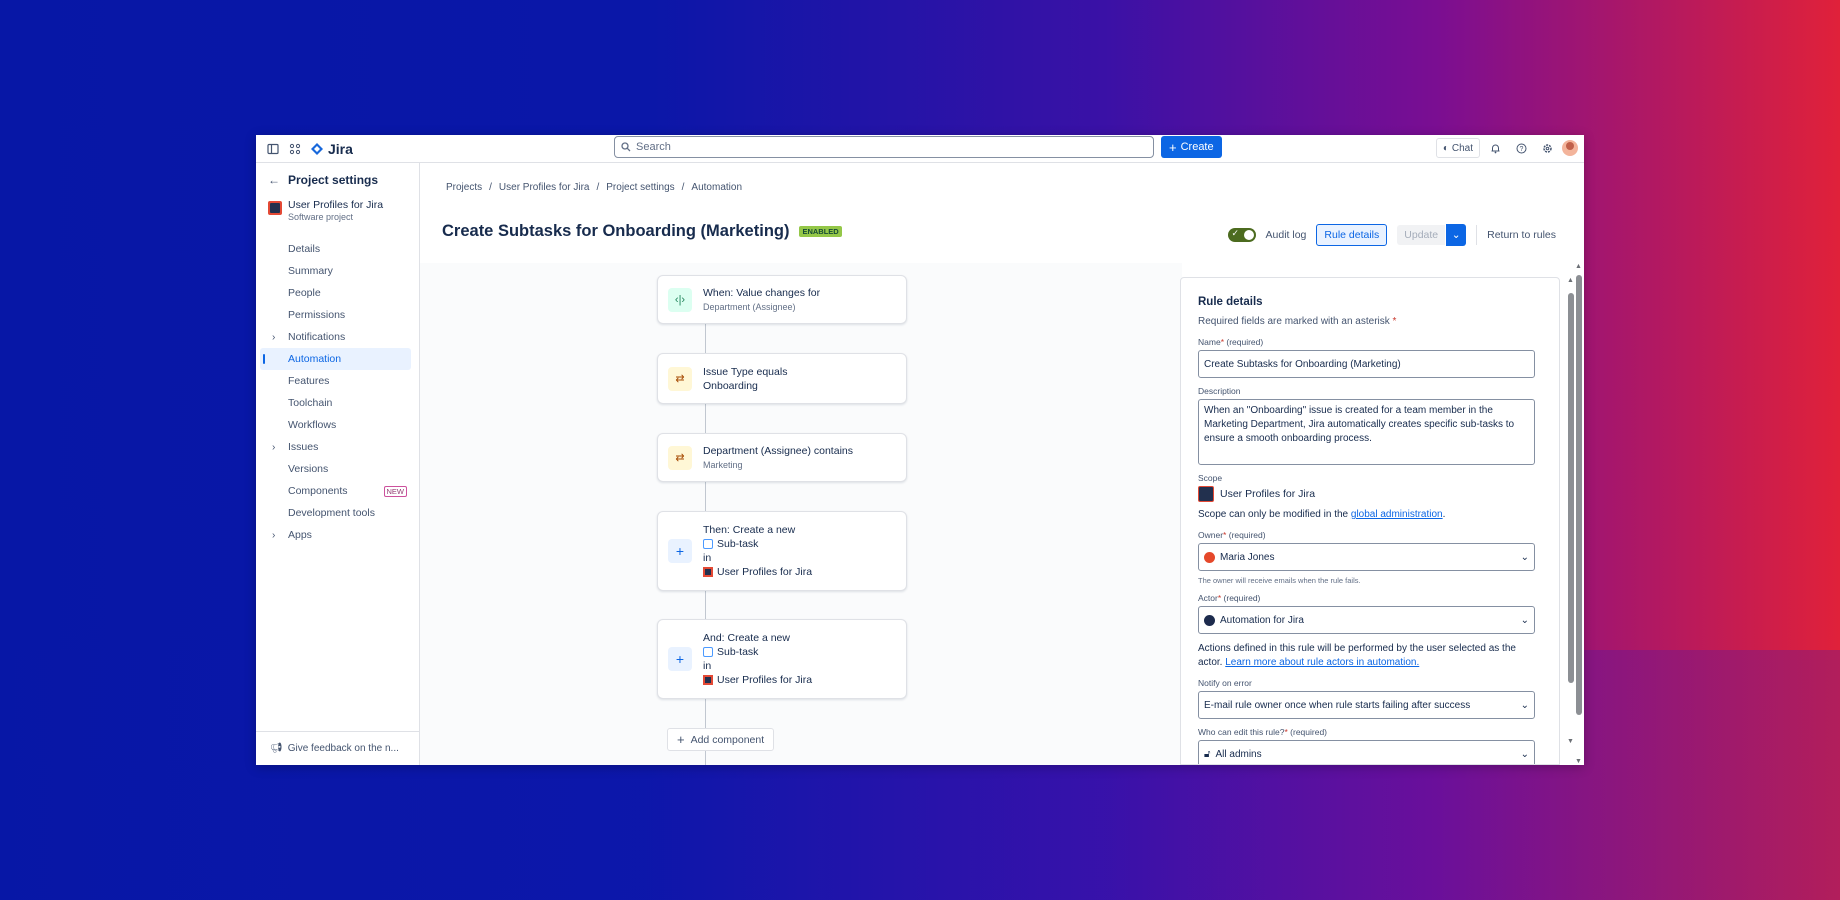 This screenshot has height=900, width=1840. I want to click on notify-label: Notify on error, so click(1225, 683).